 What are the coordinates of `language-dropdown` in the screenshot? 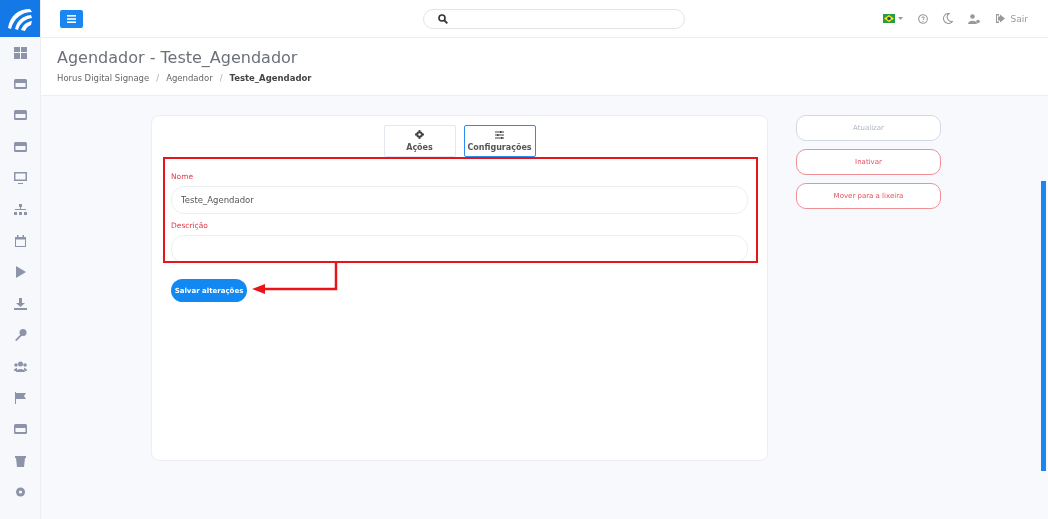 It's located at (892, 18).